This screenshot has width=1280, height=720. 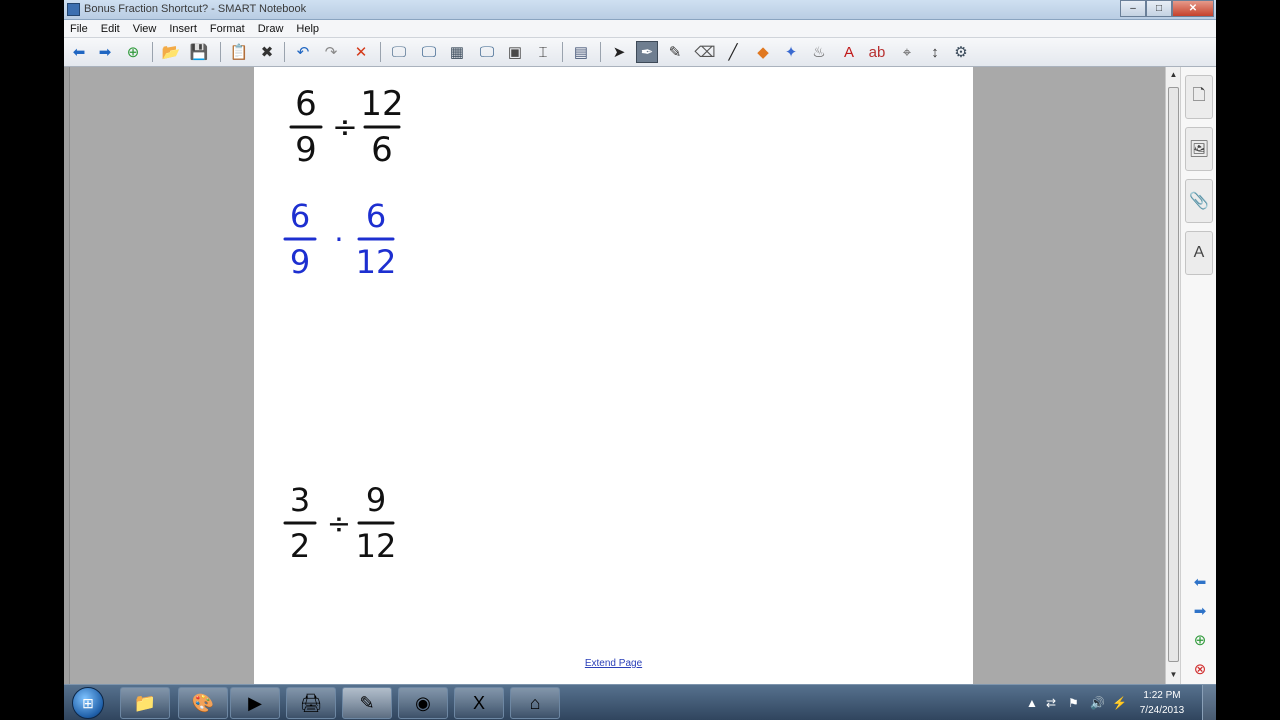 What do you see at coordinates (935, 52) in the screenshot?
I see `move-toolbar-icon: ↕` at bounding box center [935, 52].